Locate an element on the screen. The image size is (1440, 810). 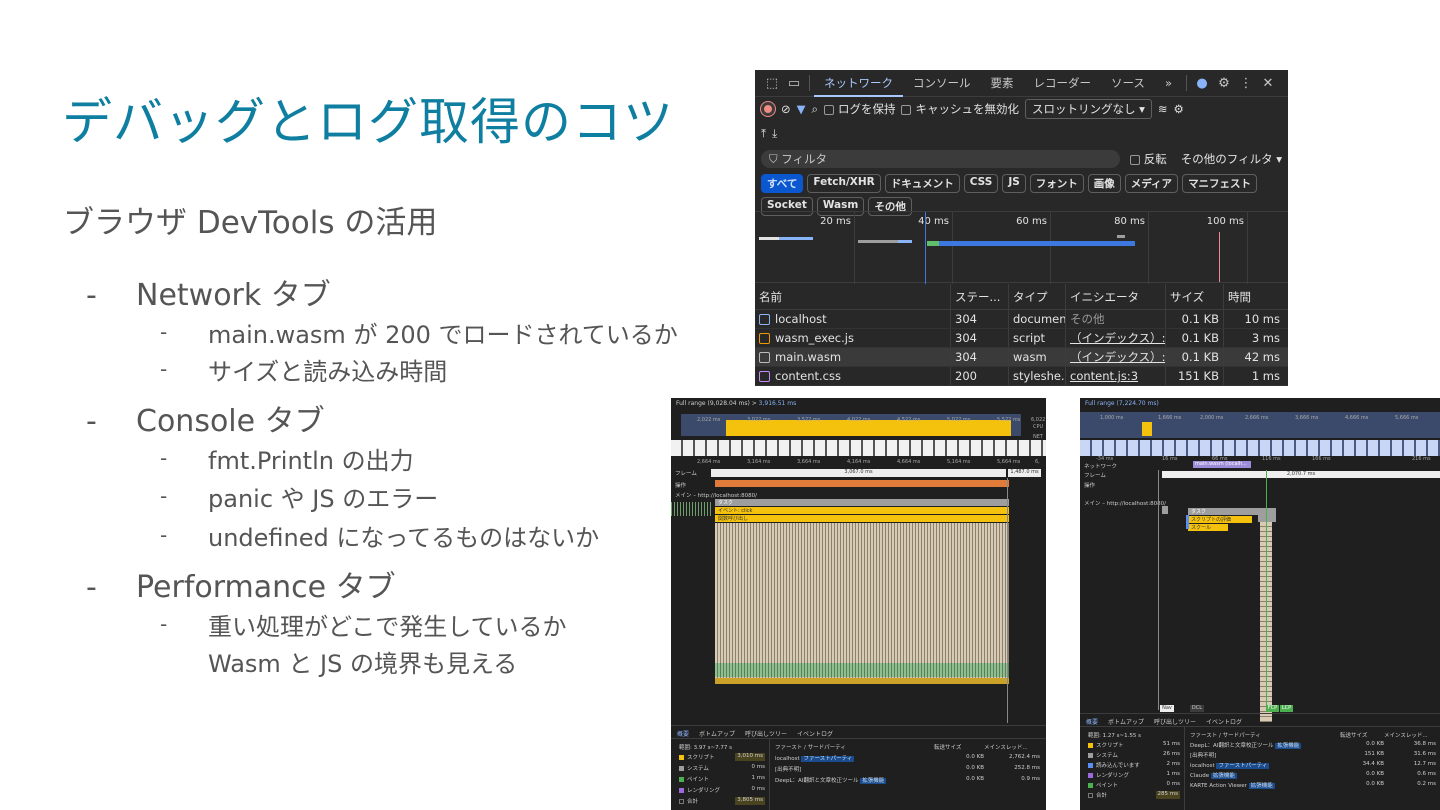
preserve-log-checkbox: ログを保持 is located at coordinates (859, 109).